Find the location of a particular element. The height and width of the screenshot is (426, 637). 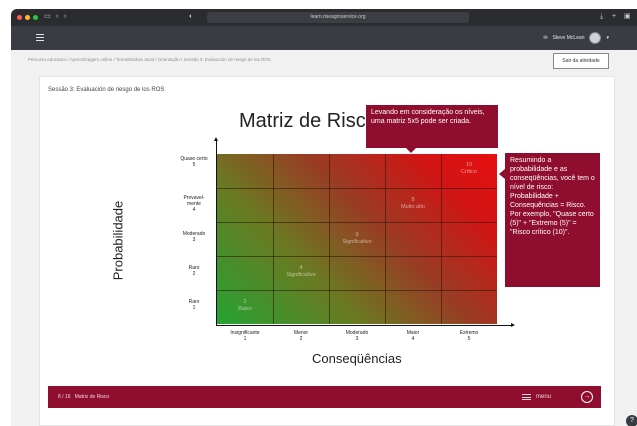

new-tab-icon: + is located at coordinates (614, 17).